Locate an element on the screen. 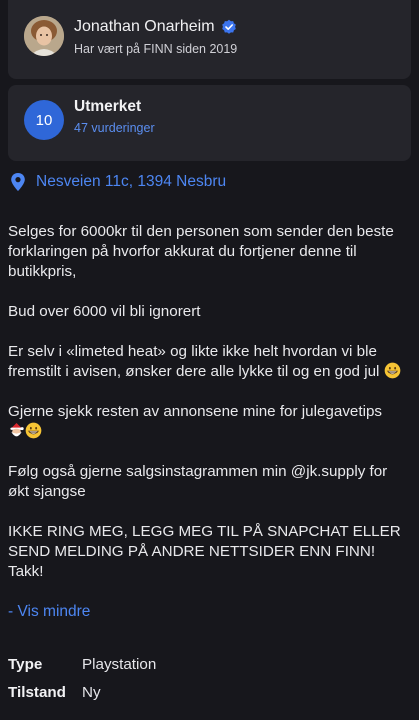  spec-key: Type is located at coordinates (25, 664).